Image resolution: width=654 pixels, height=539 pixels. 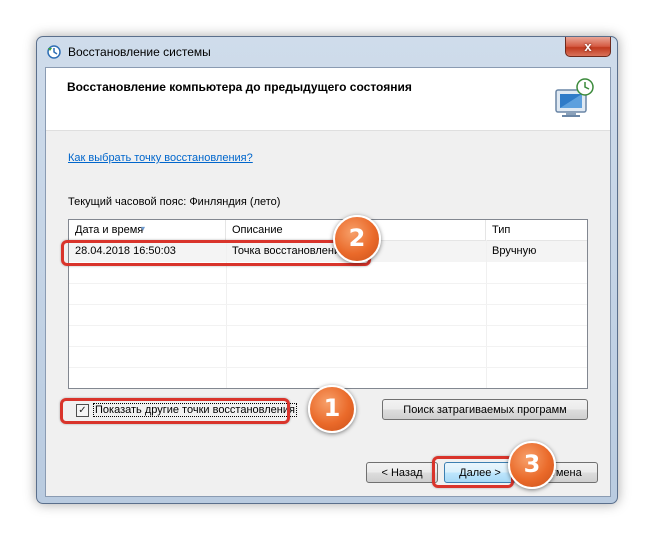 I want to click on column-header-type: Тип, so click(x=536, y=230).